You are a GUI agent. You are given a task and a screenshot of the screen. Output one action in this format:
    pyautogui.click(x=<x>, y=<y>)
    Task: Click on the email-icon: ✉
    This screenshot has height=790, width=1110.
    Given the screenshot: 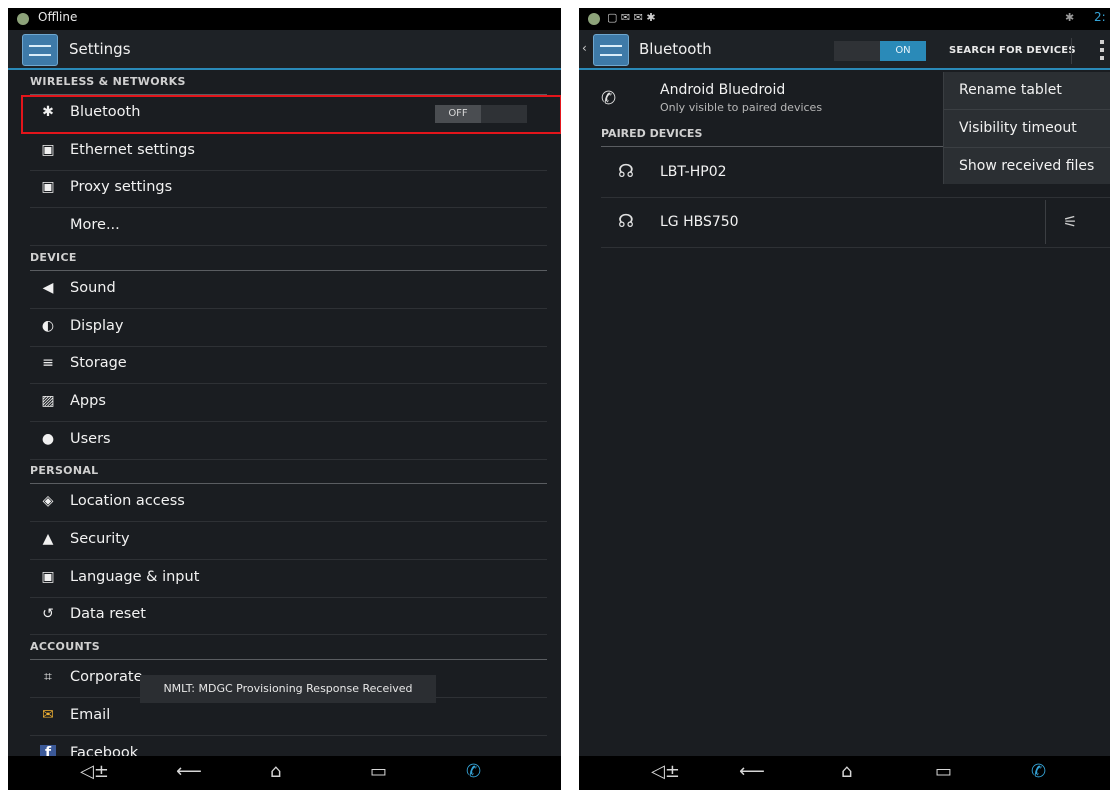 What is the action you would take?
    pyautogui.click(x=48, y=715)
    